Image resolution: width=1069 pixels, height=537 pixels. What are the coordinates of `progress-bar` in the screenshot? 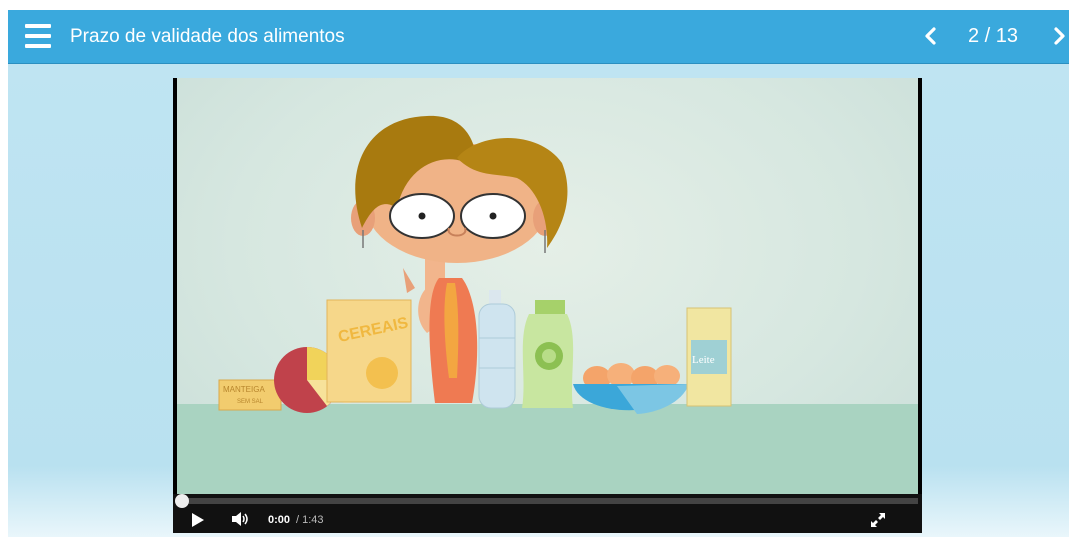 It's located at (546, 501).